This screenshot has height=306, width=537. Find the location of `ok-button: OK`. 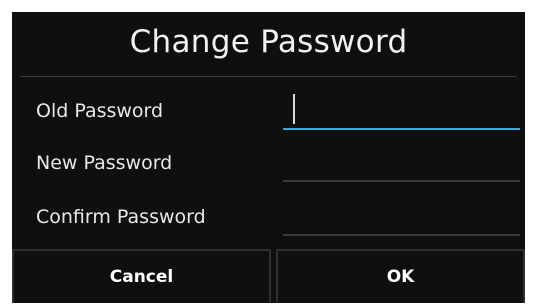

ok-button: OK is located at coordinates (400, 276).